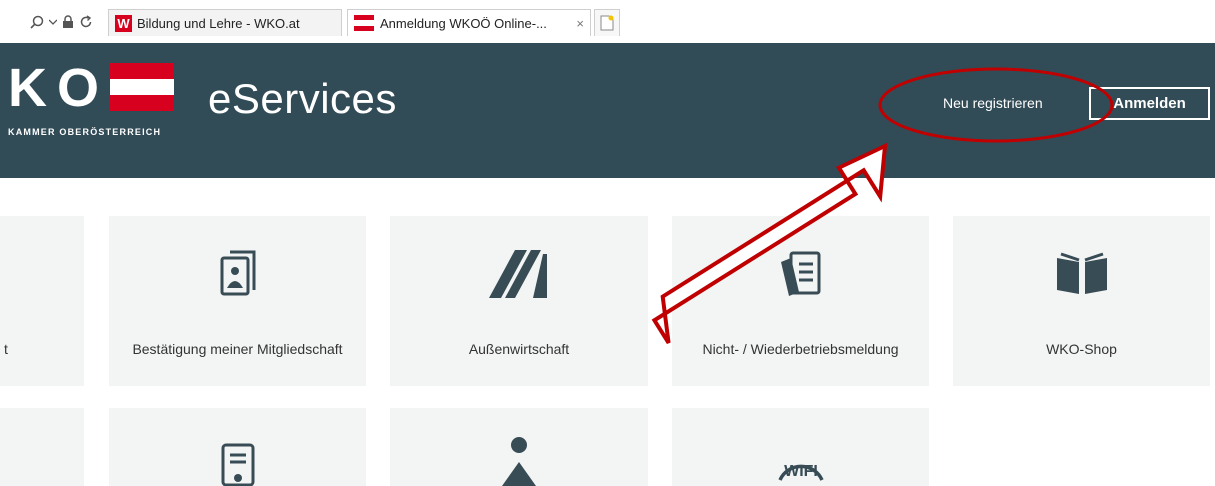 The image size is (1215, 486). I want to click on logo-letter-k: K, so click(27, 88).